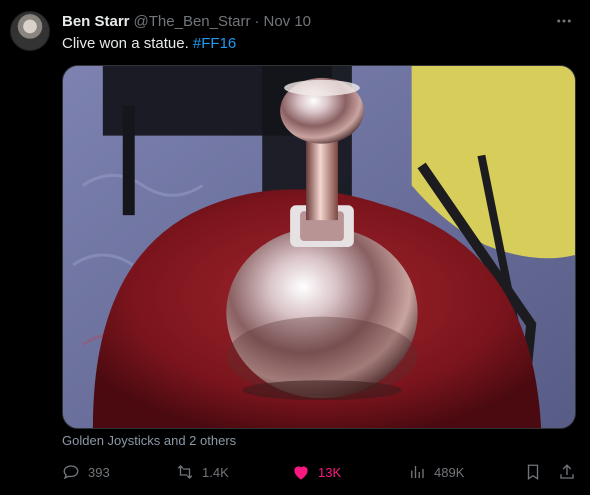 Image resolution: width=590 pixels, height=495 pixels. What do you see at coordinates (417, 472) in the screenshot?
I see `views-icon` at bounding box center [417, 472].